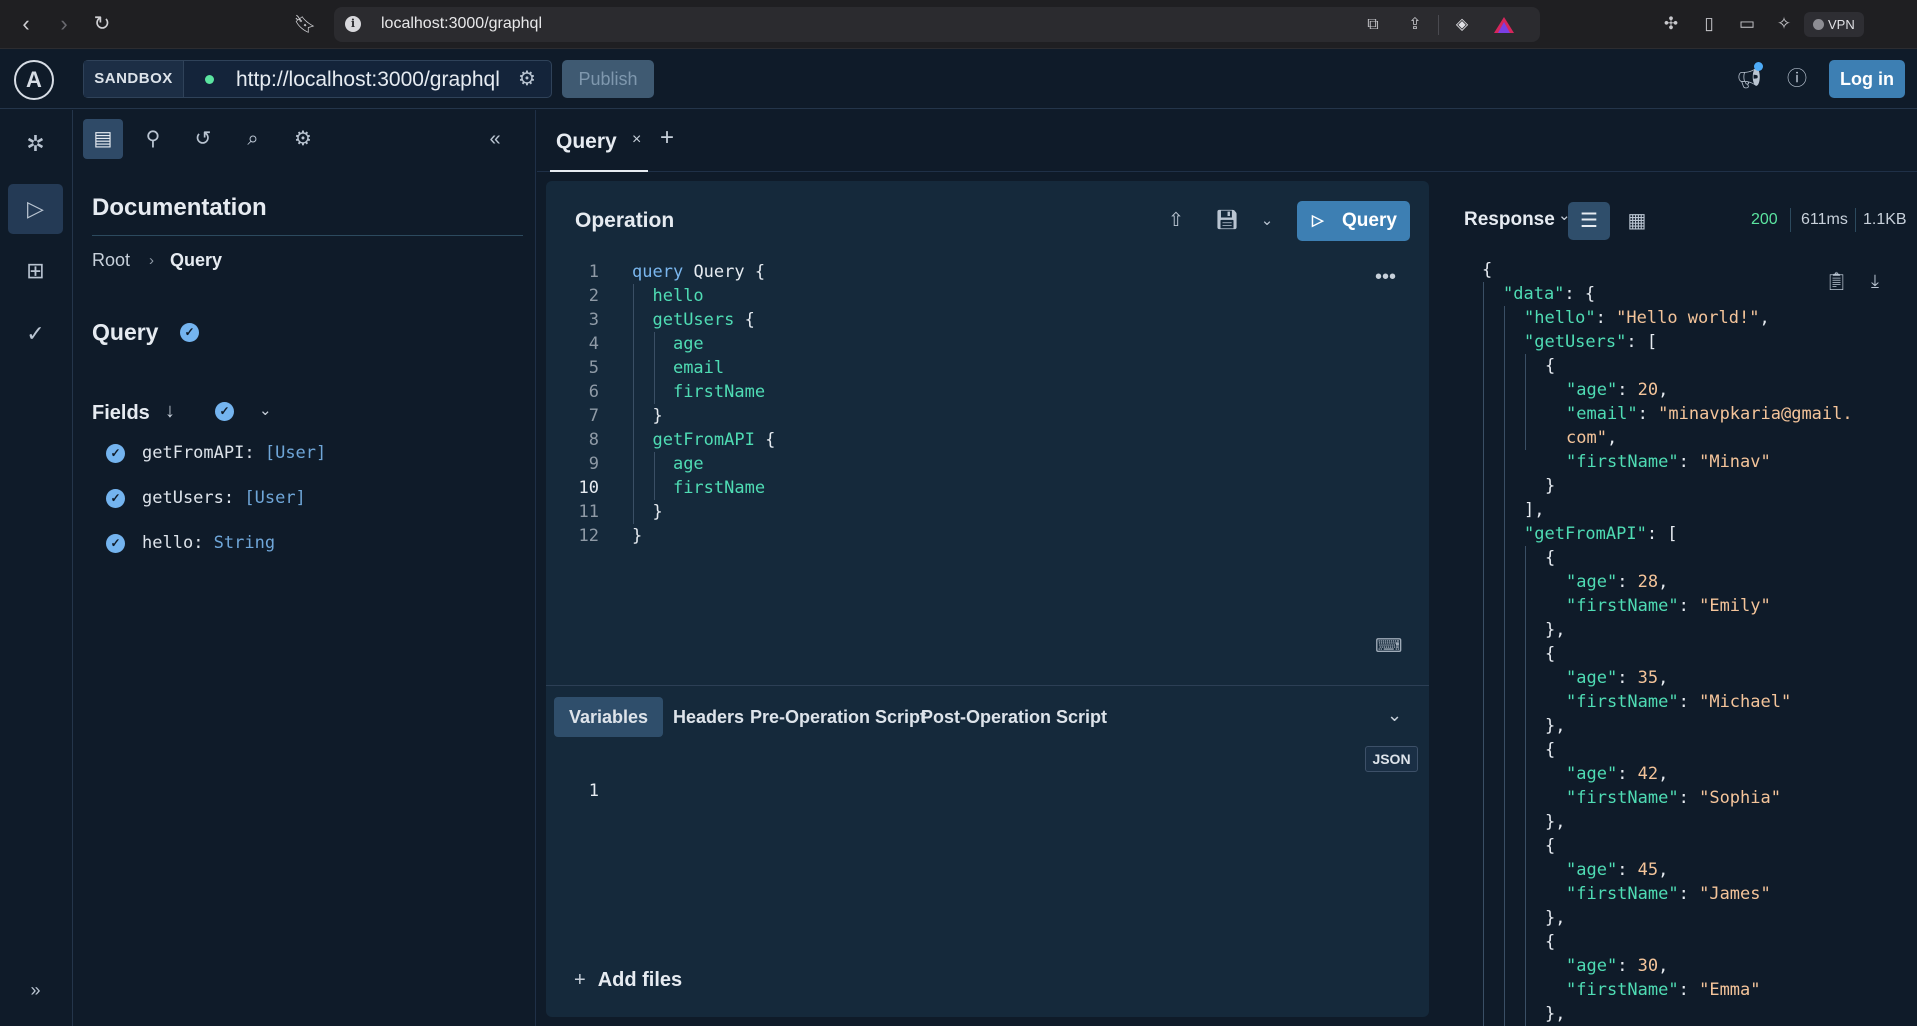 This screenshot has width=1917, height=1026. What do you see at coordinates (1747, 24) in the screenshot?
I see `wallet-icon: ▭` at bounding box center [1747, 24].